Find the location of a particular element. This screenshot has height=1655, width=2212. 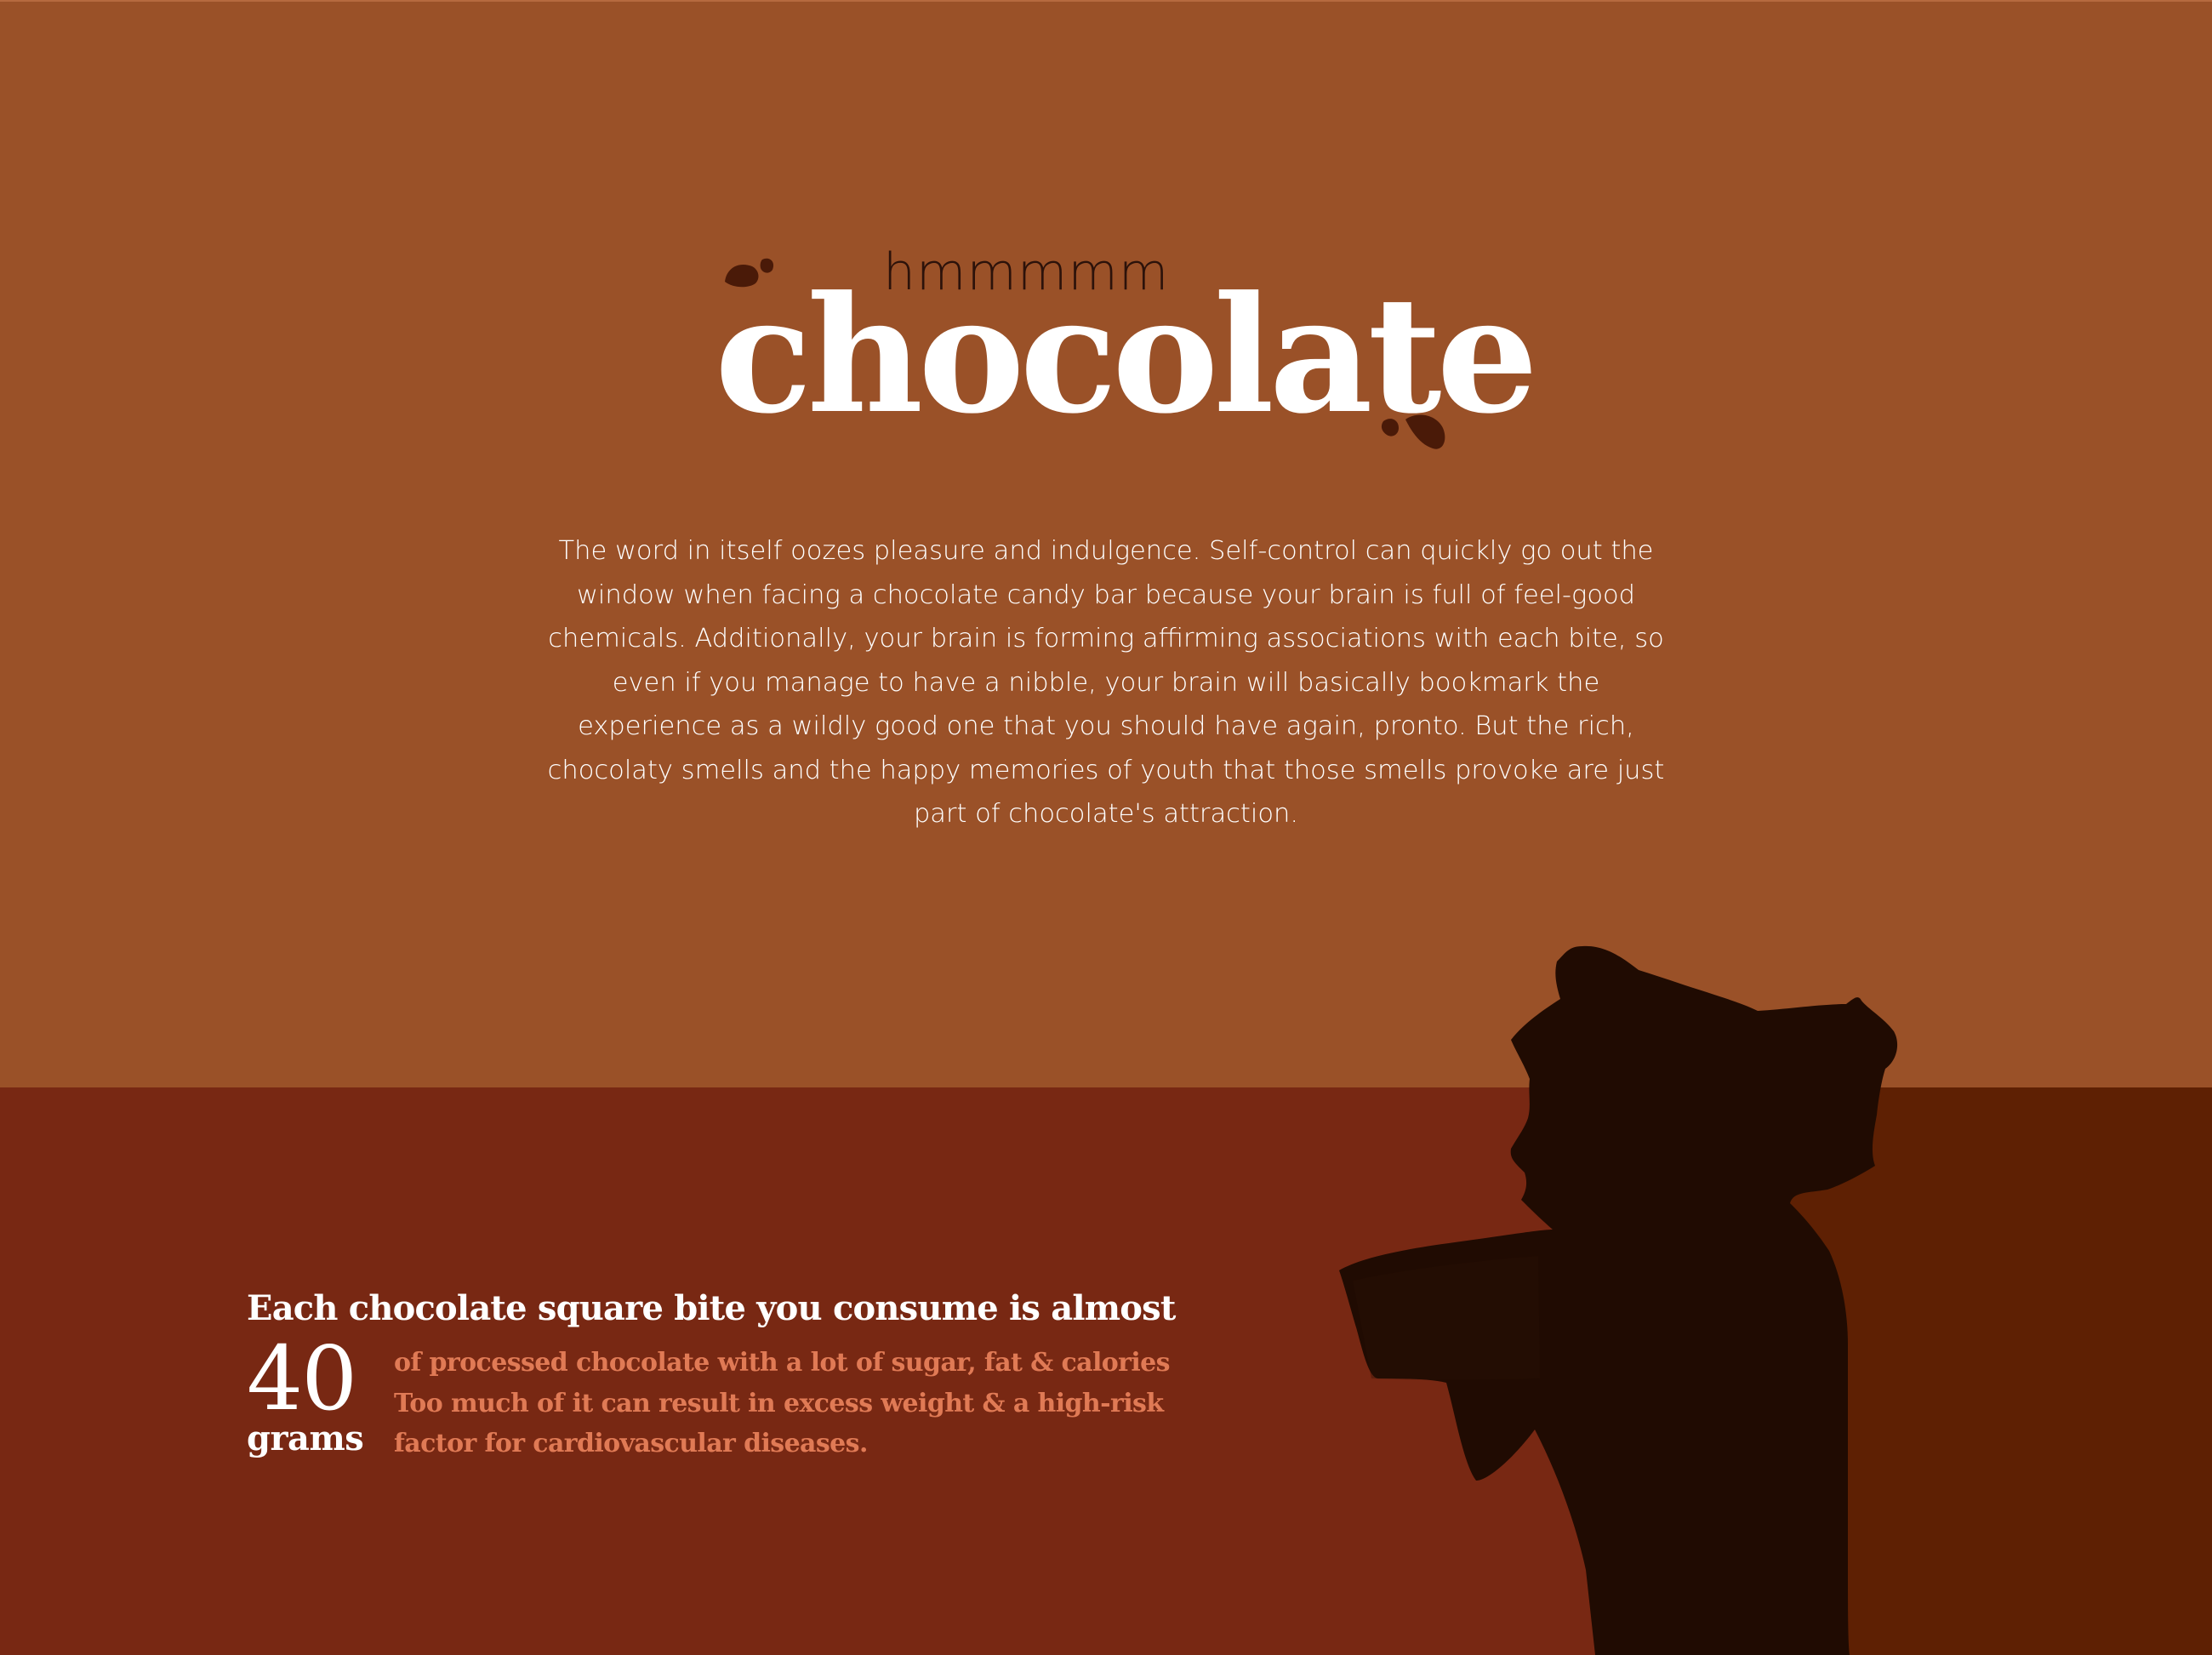

title-block: hmmmmm chocolate is located at coordinates (1126, 353).